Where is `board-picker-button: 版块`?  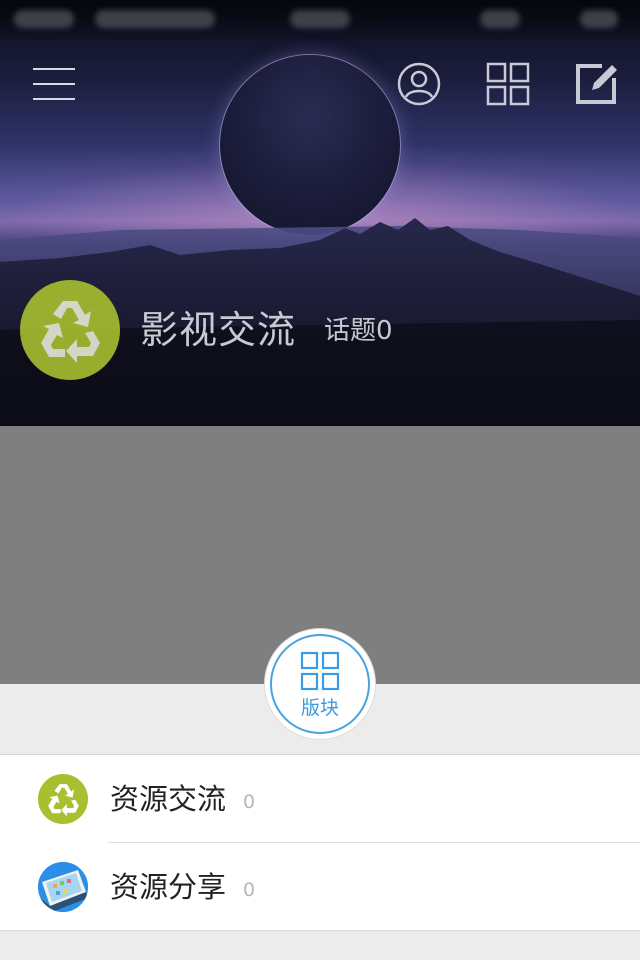 board-picker-button: 版块 is located at coordinates (320, 684).